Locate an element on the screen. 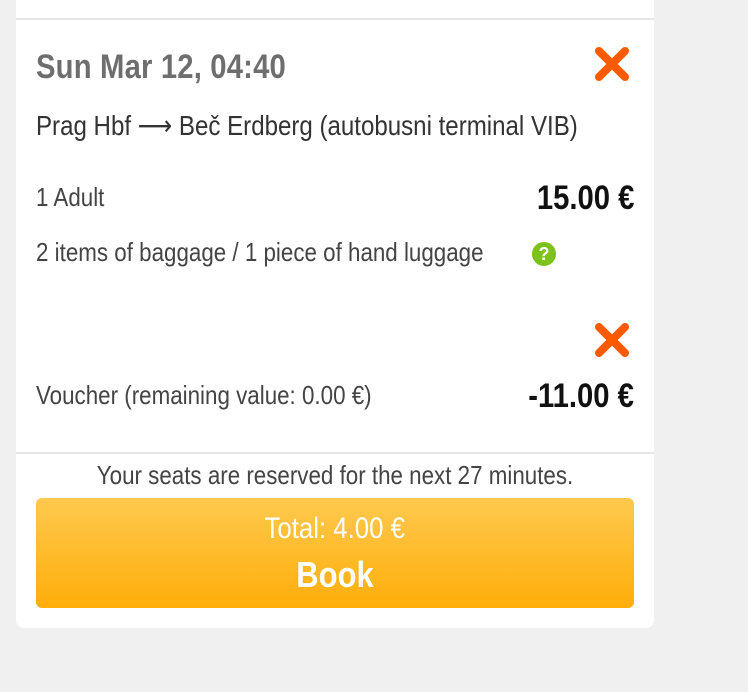 The width and height of the screenshot is (748, 692). book-button: Total: 4.00 € Book is located at coordinates (335, 553).